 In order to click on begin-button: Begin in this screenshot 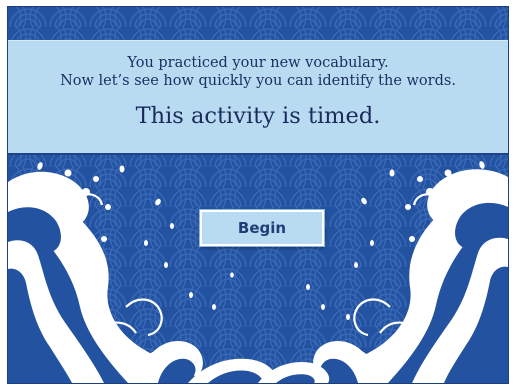, I will do `click(262, 228)`.